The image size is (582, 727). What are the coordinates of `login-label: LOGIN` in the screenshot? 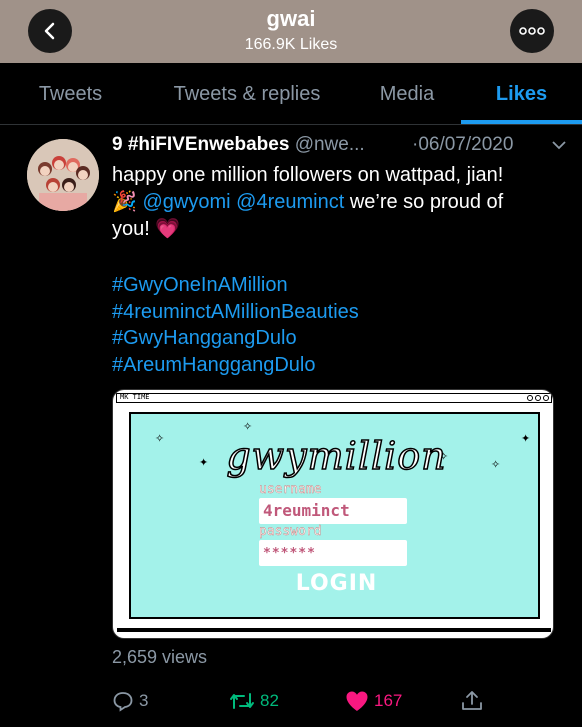 It's located at (336, 583).